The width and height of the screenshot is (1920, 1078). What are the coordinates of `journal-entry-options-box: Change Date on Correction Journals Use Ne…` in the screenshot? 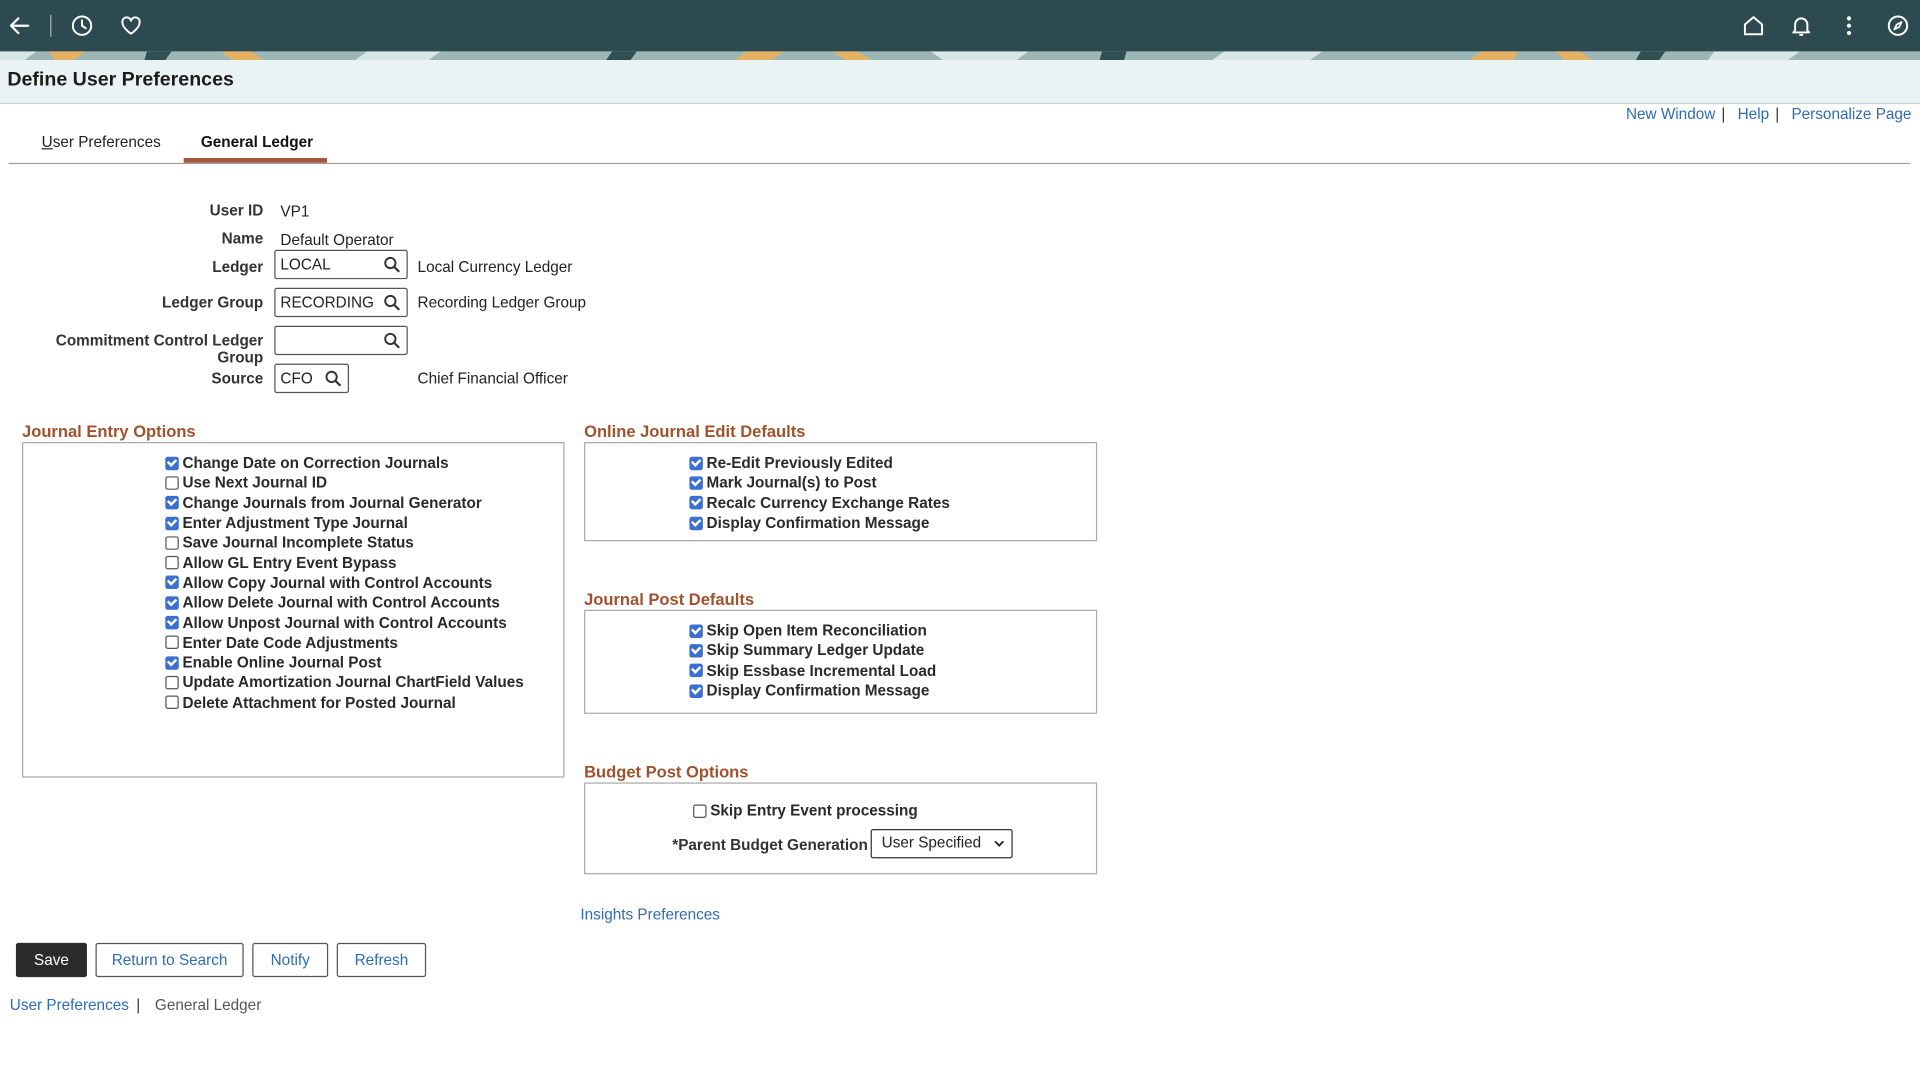 It's located at (293, 610).